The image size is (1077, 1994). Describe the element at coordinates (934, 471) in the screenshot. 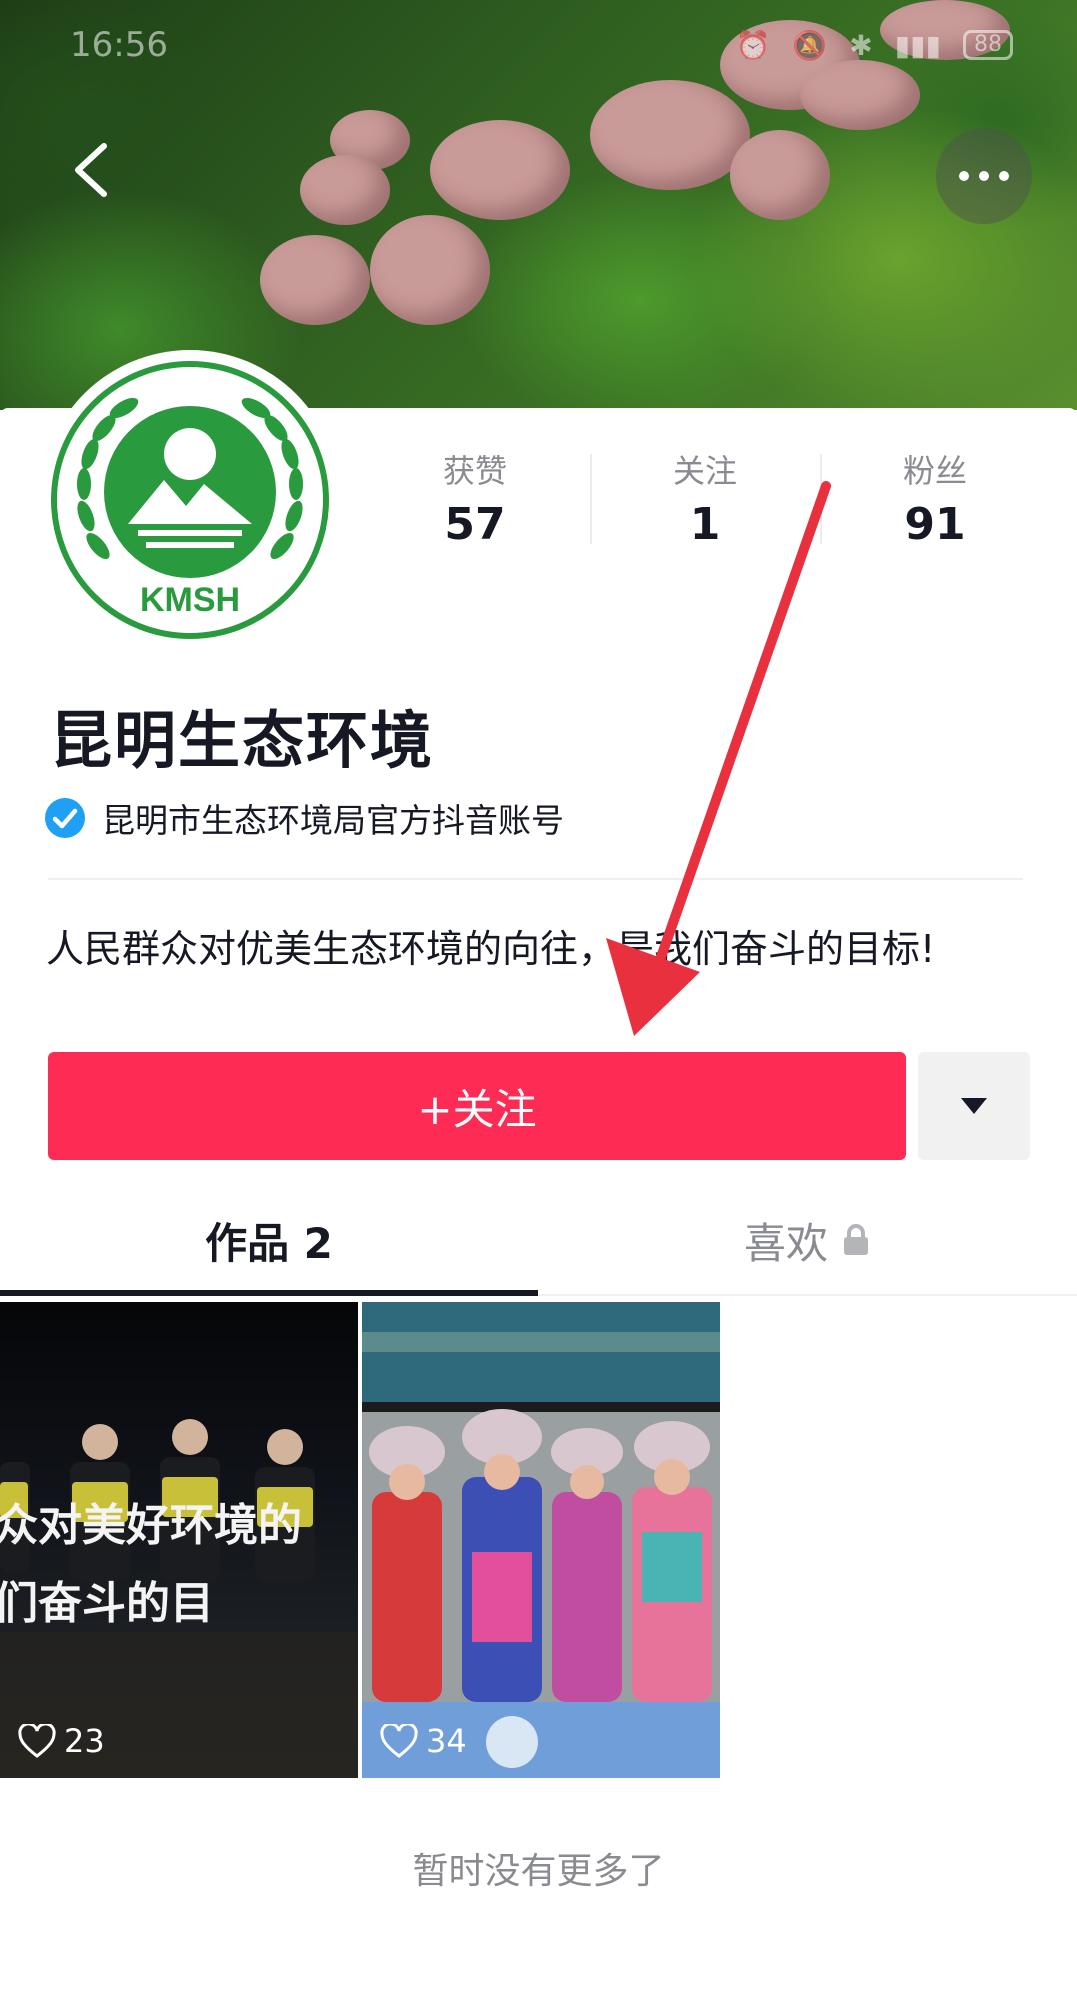

I see `stat-label: 粉丝` at that location.